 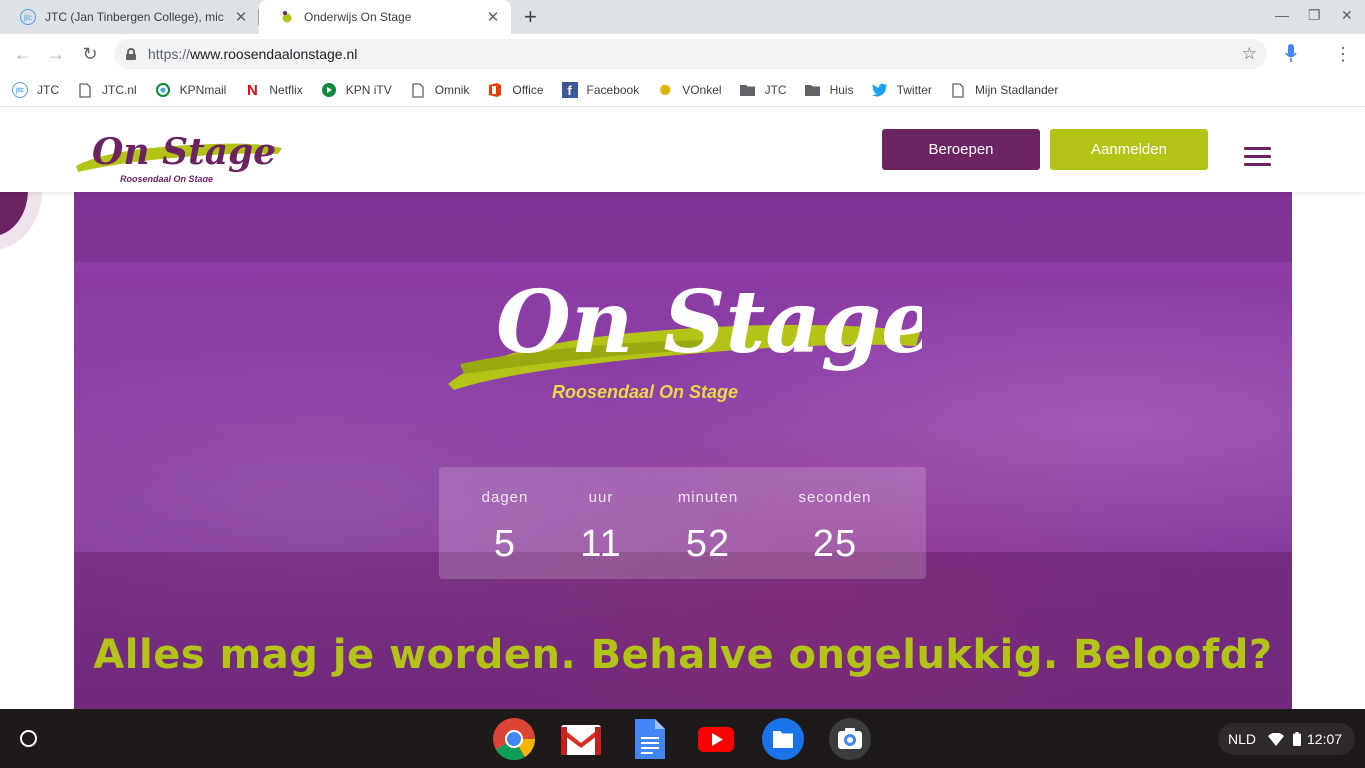 What do you see at coordinates (1282, 15) in the screenshot?
I see `minimize-icon: —` at bounding box center [1282, 15].